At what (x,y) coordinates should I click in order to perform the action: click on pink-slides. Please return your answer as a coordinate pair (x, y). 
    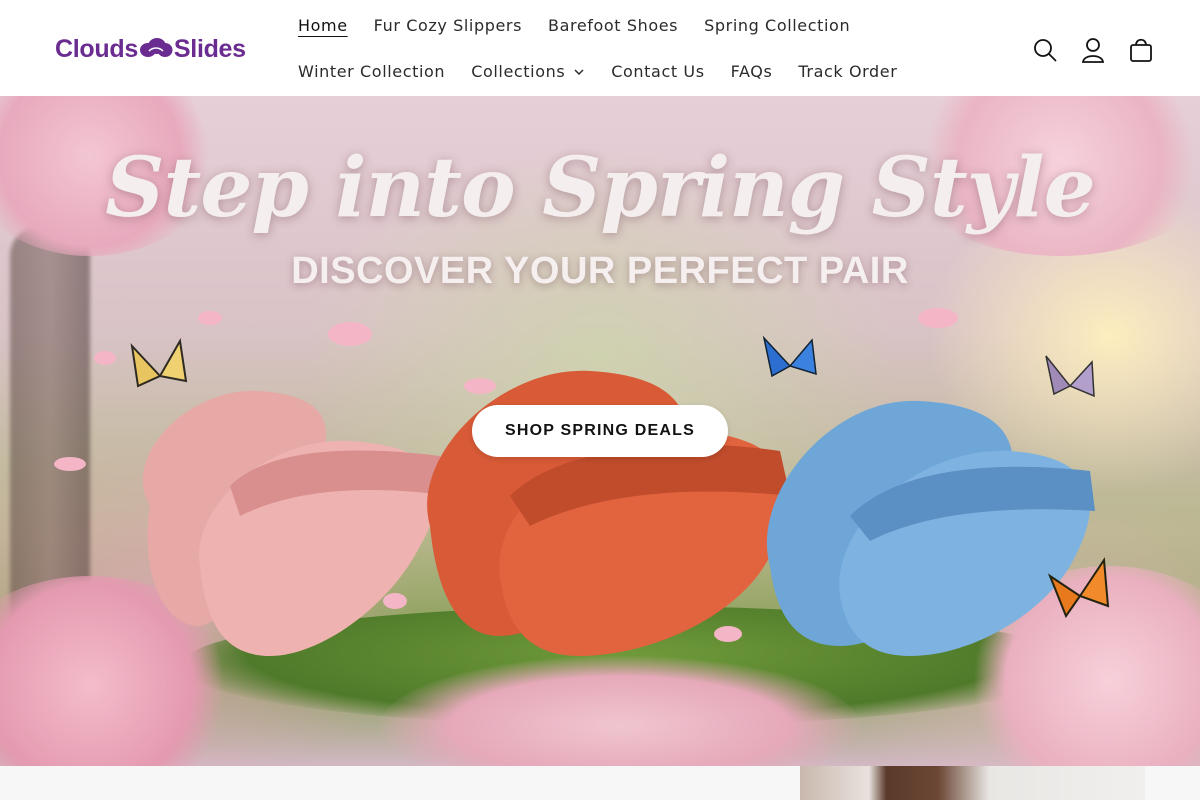
    Looking at the image, I should click on (296, 523).